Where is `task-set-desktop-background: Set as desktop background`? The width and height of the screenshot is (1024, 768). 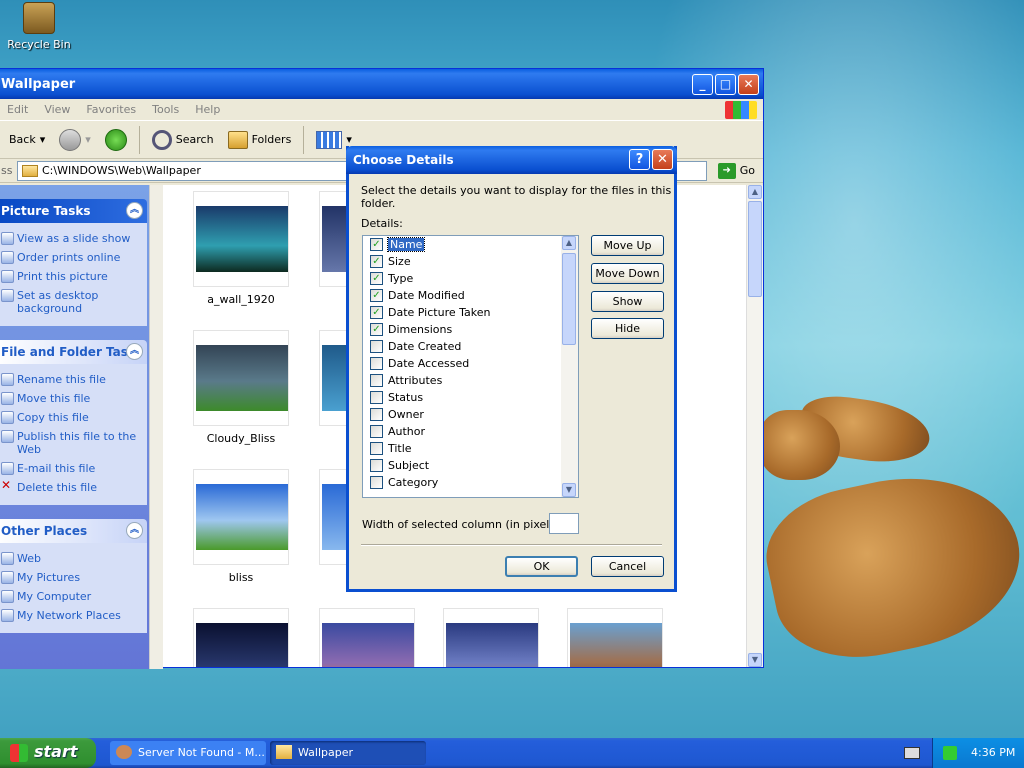
task-set-desktop-background: Set as desktop background is located at coordinates (74, 302).